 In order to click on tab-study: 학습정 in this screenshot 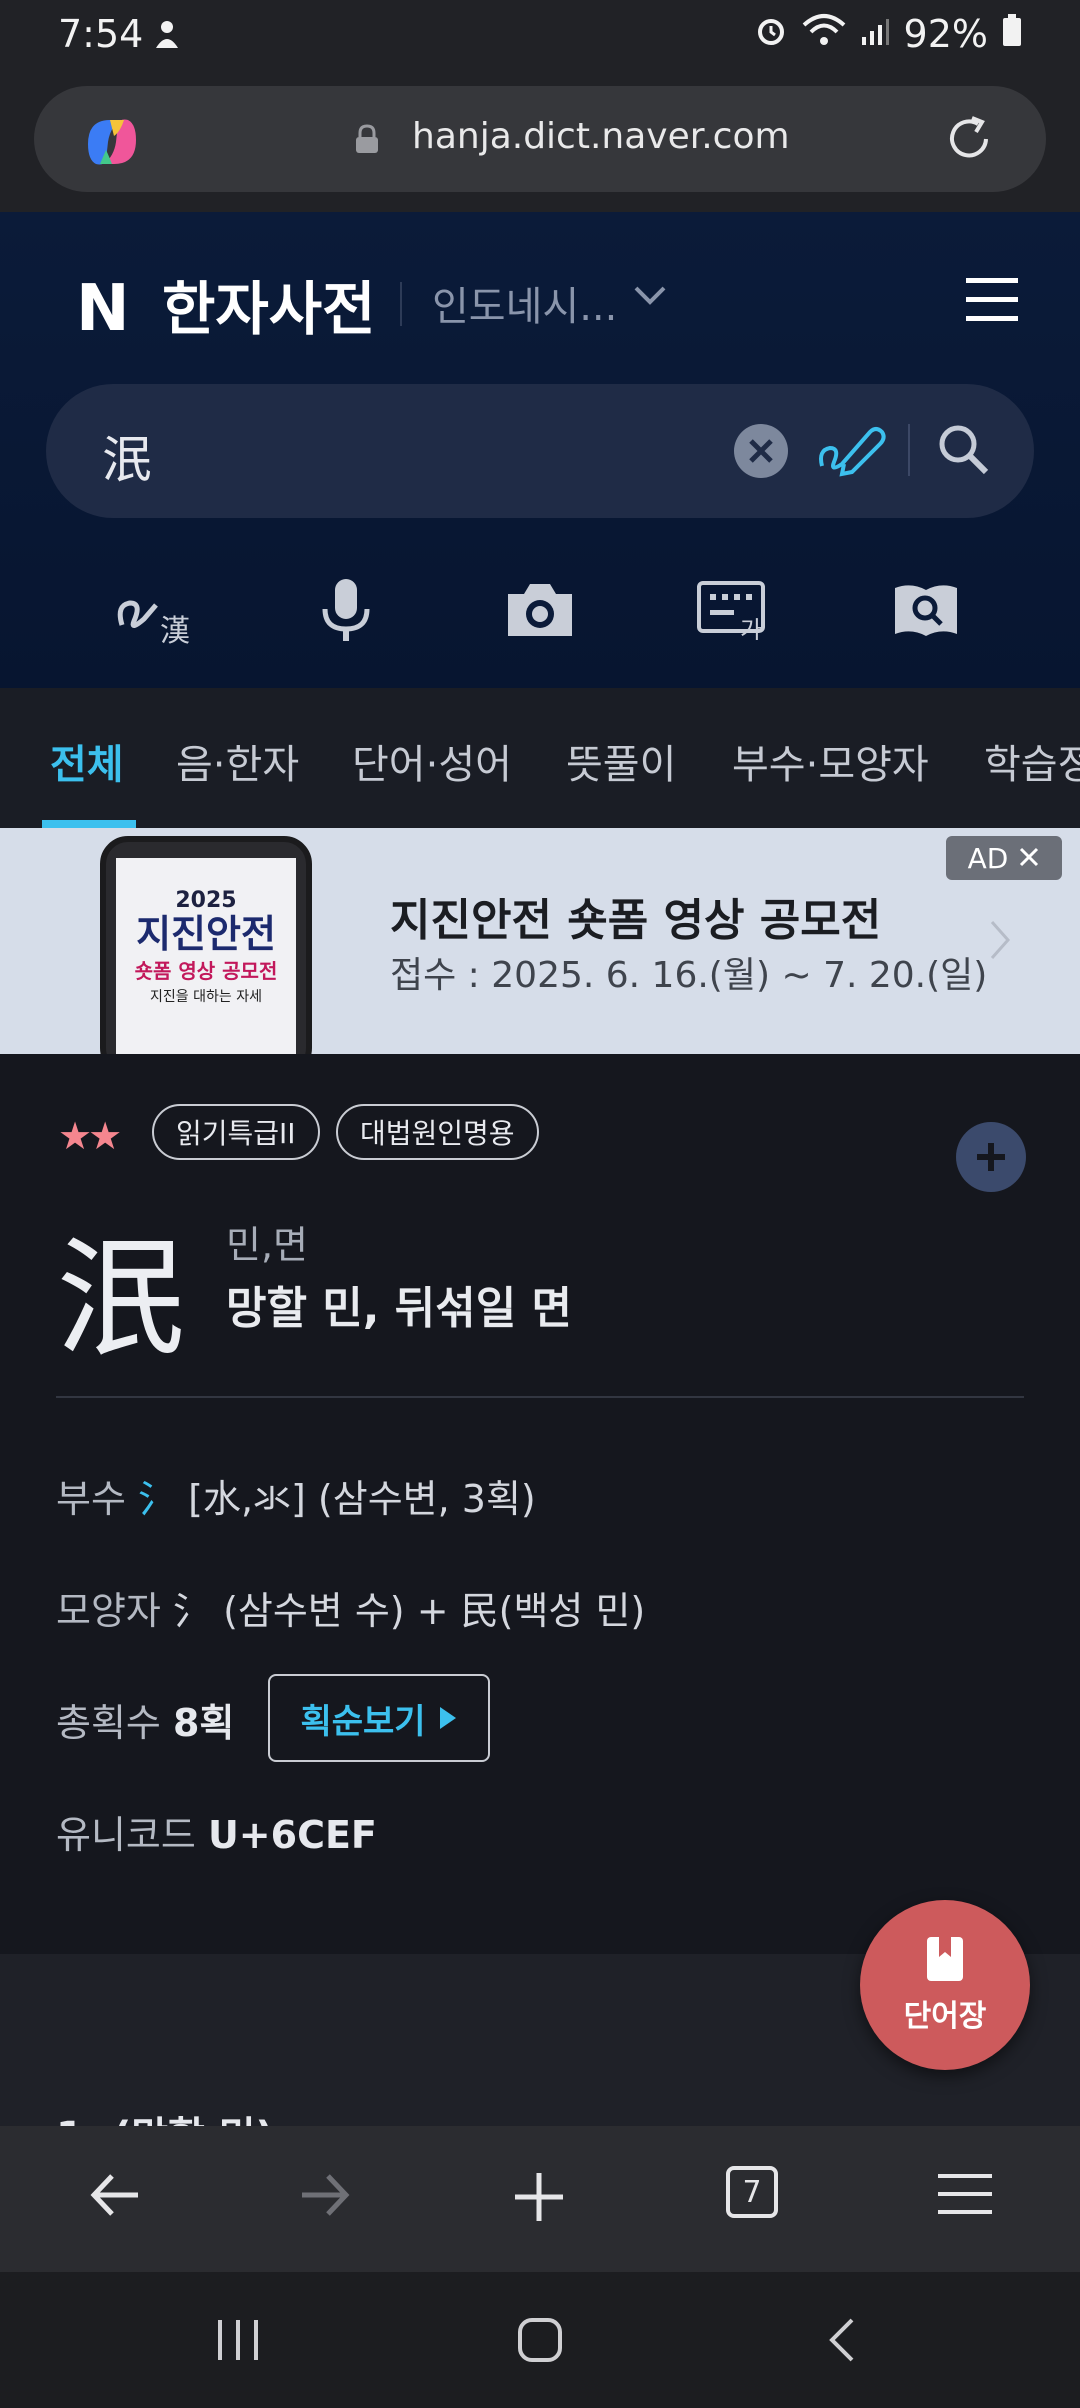, I will do `click(1032, 761)`.